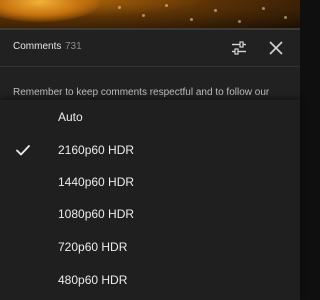 This screenshot has height=300, width=320. I want to click on quality-option-1080p60-hdr: 1080p60 HDR, so click(150, 214).